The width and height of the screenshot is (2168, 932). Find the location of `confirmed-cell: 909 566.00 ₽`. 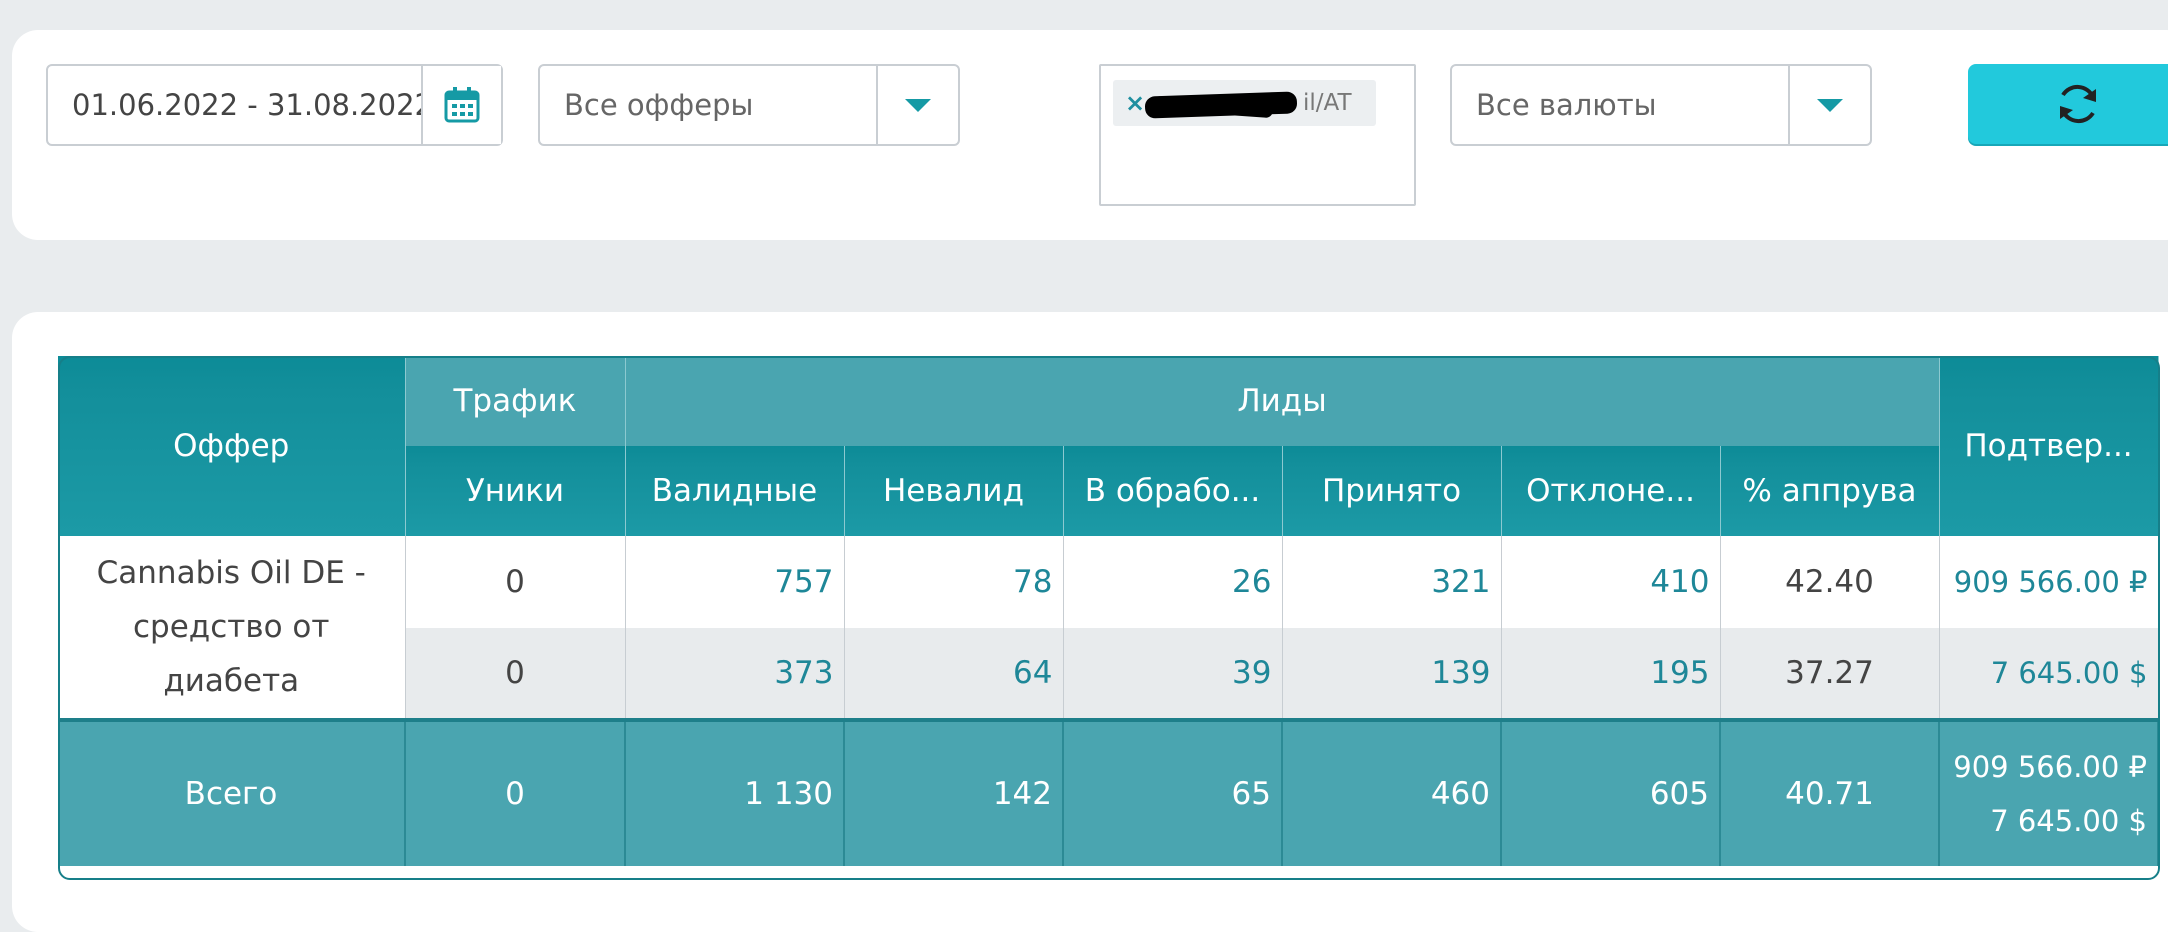

confirmed-cell: 909 566.00 ₽ is located at coordinates (2049, 582).